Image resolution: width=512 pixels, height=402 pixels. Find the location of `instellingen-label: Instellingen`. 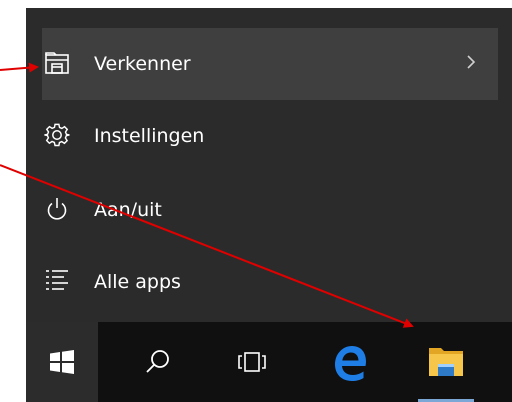

instellingen-label: Instellingen is located at coordinates (149, 136).